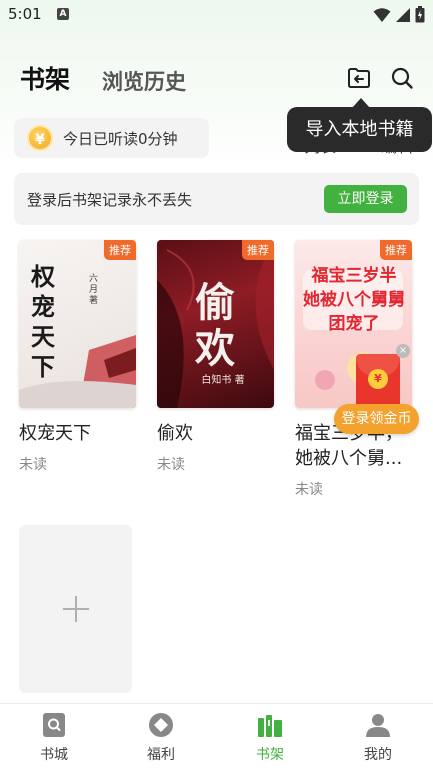 Image resolution: width=433 pixels, height=771 pixels. Describe the element at coordinates (403, 351) in the screenshot. I see `close-icon: ×` at that location.